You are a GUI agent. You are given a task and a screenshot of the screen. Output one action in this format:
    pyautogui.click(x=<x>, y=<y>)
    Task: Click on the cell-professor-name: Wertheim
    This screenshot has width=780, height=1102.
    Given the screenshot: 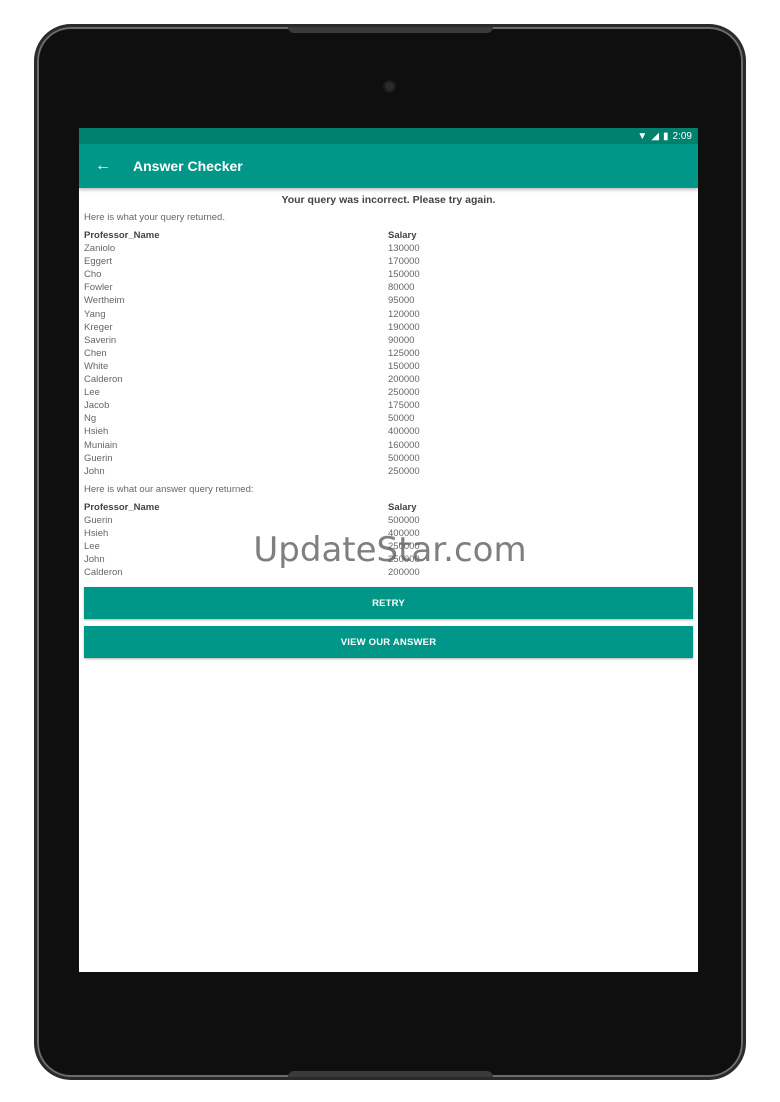 What is the action you would take?
    pyautogui.click(x=104, y=301)
    